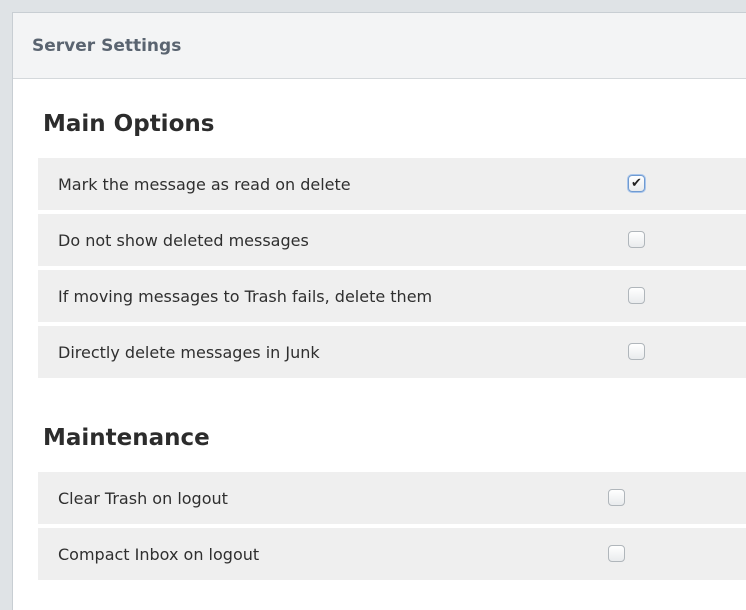 This screenshot has width=746, height=610. What do you see at coordinates (392, 498) in the screenshot?
I see `option-row-clear-trash: Clear Trash on logout` at bounding box center [392, 498].